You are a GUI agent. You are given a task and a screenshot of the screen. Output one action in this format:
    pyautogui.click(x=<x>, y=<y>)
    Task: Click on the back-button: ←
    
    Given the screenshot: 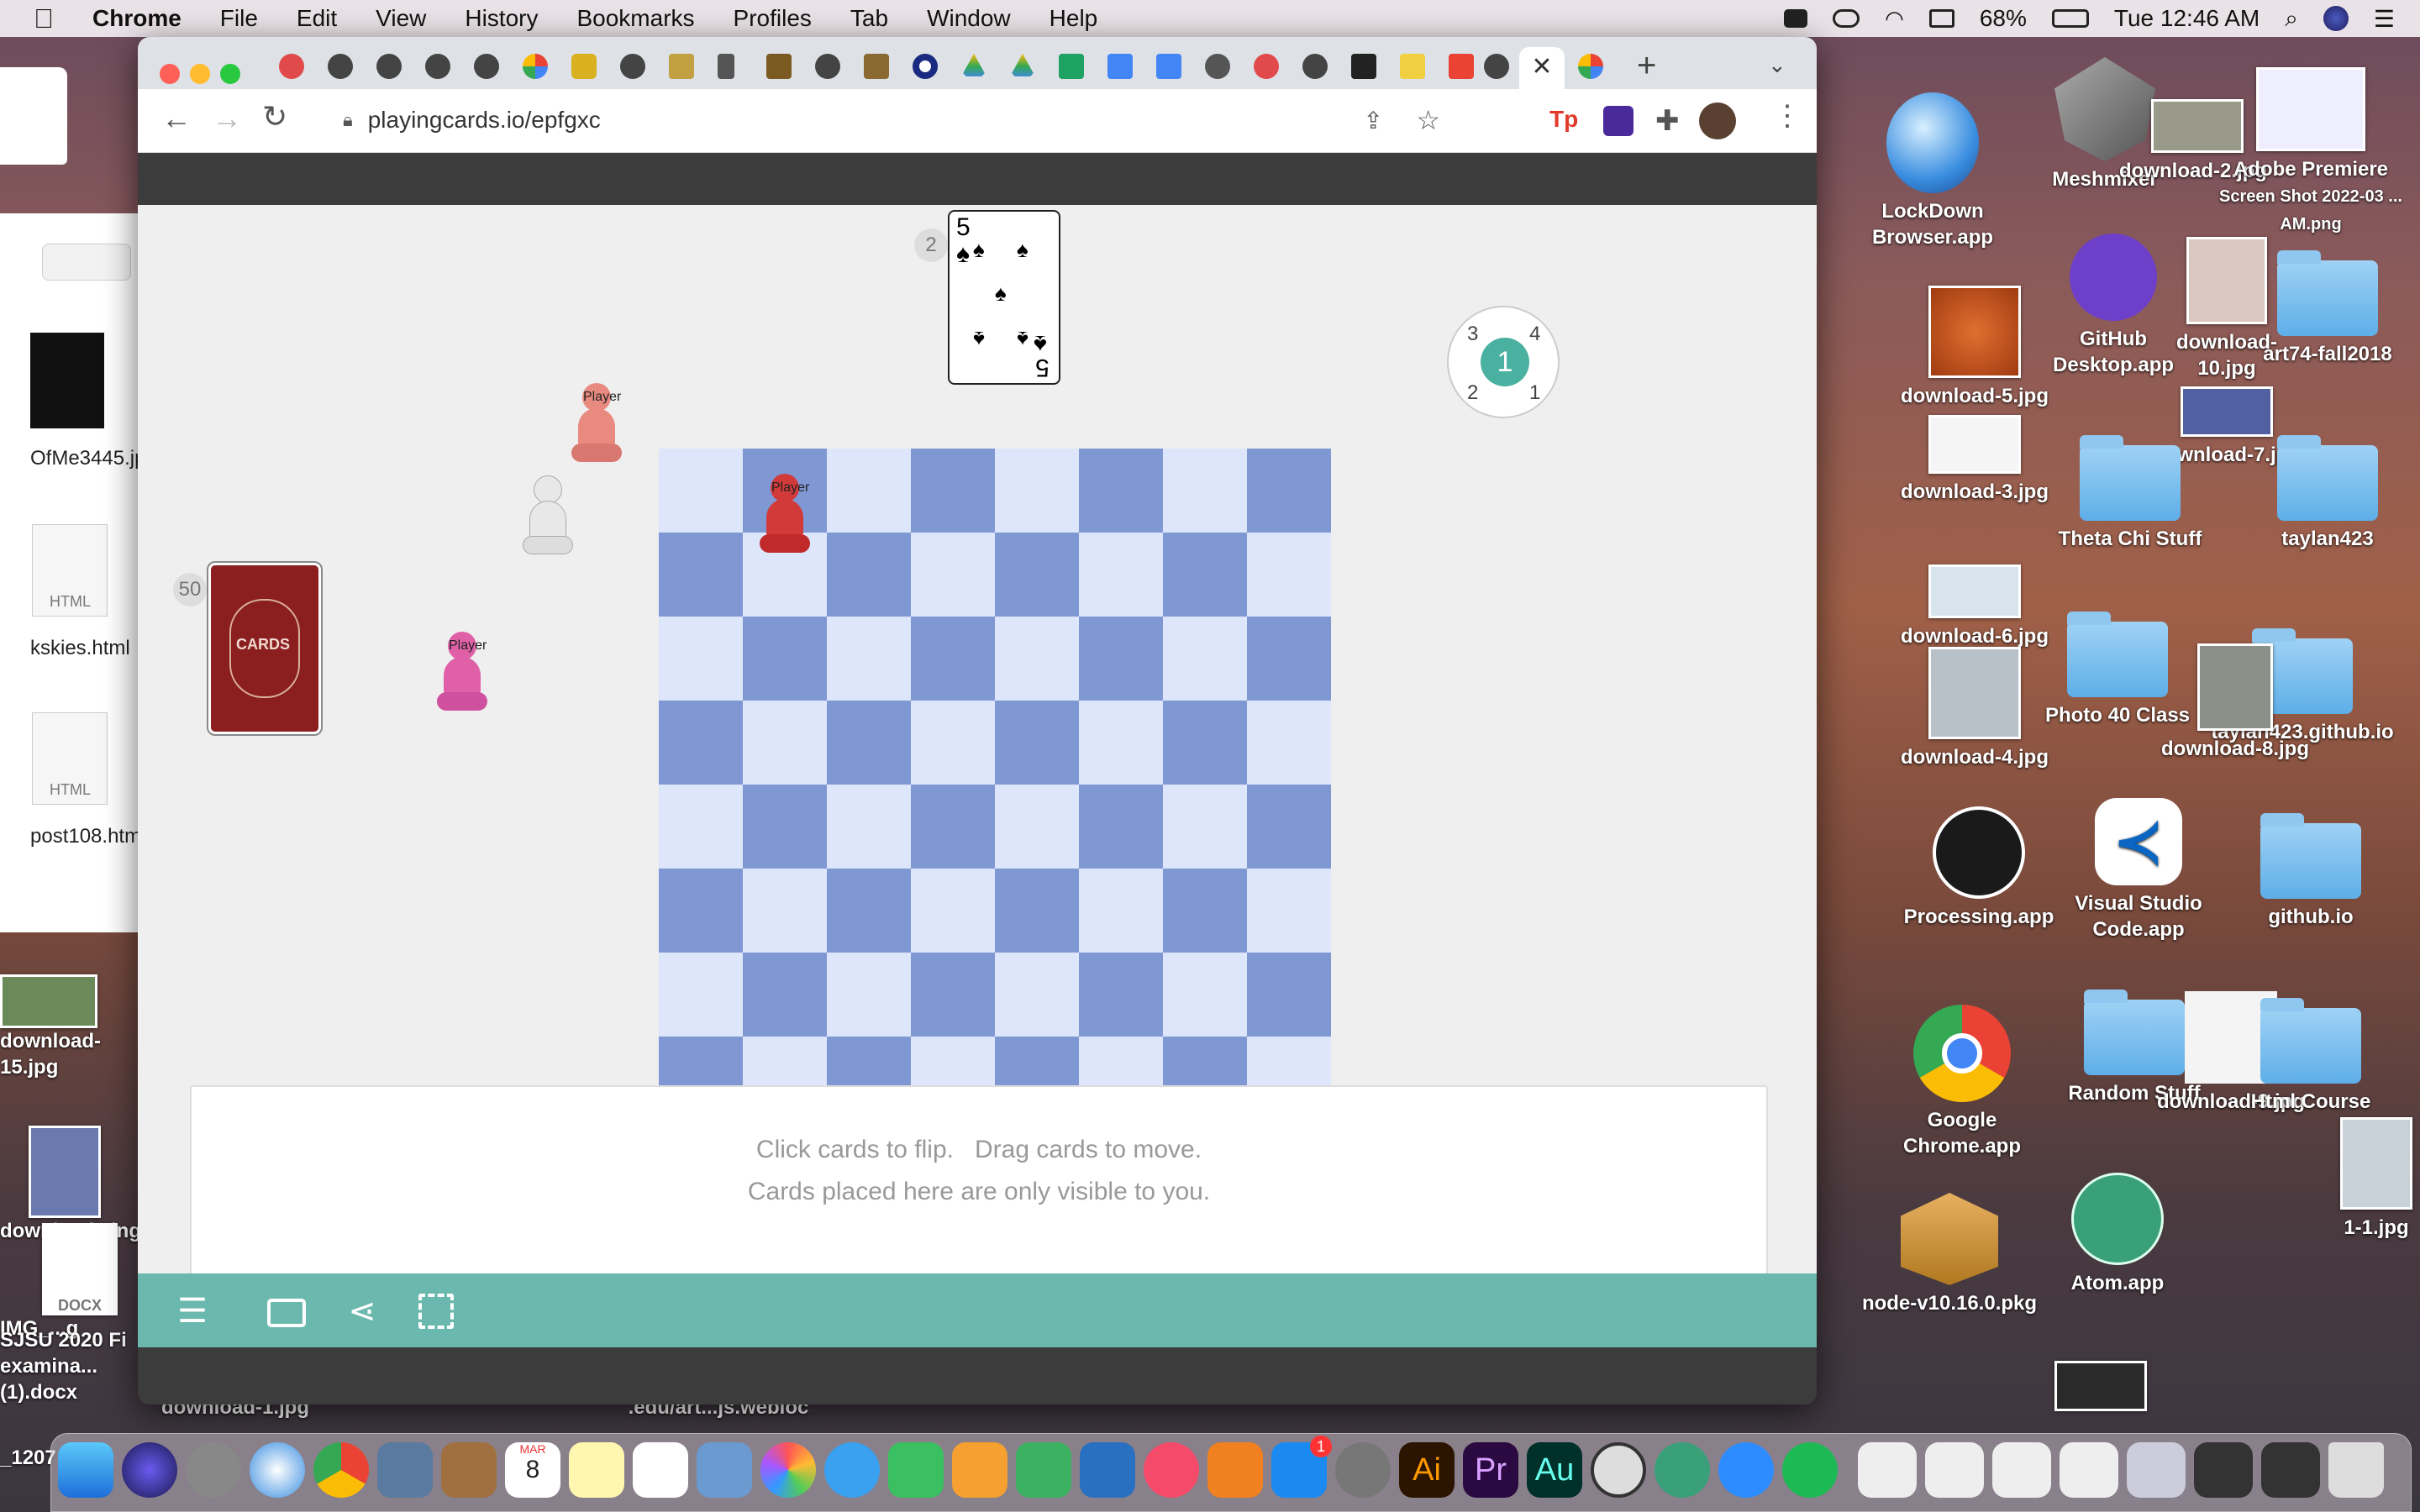 What is the action you would take?
    pyautogui.click(x=176, y=118)
    